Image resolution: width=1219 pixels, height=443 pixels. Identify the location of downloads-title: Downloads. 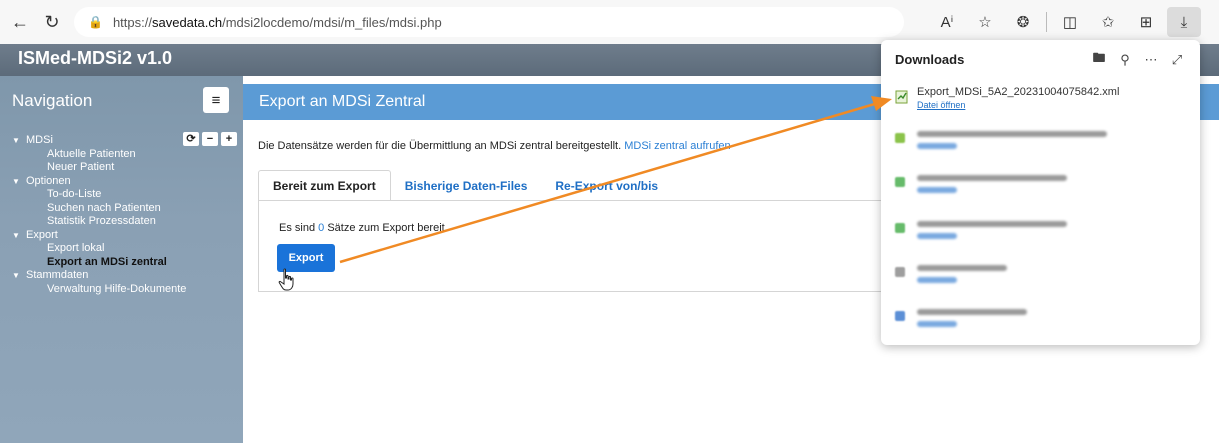
(930, 59).